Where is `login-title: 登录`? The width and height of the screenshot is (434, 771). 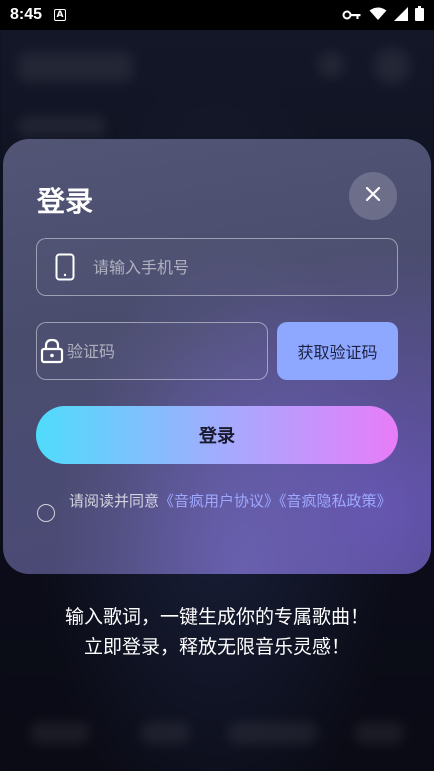 login-title: 登录 is located at coordinates (65, 201).